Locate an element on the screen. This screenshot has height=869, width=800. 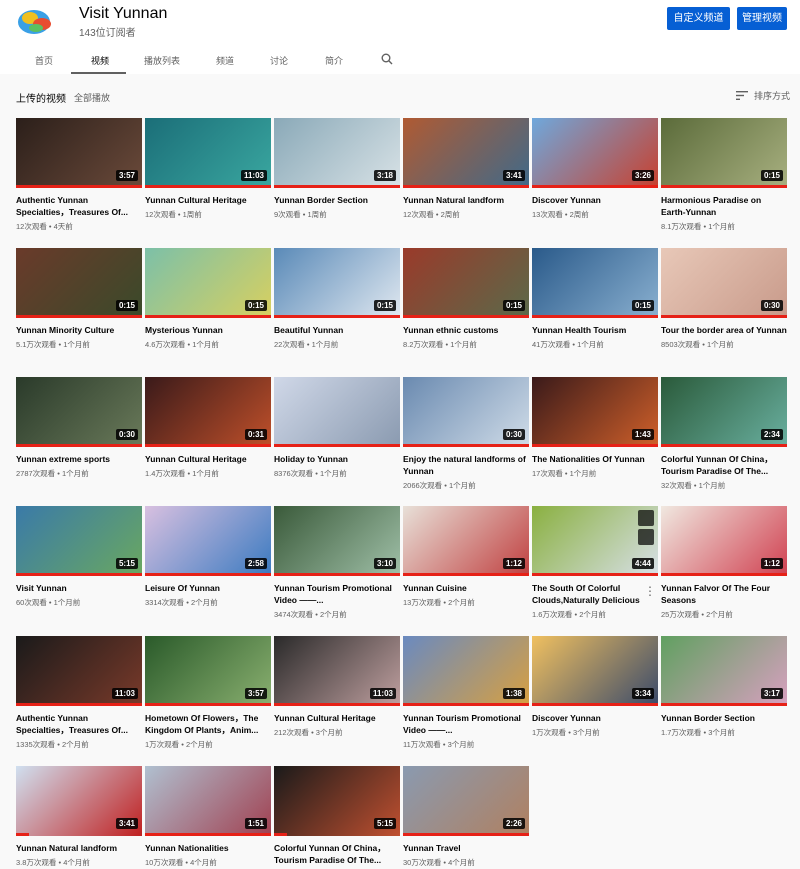
video-card: 1:12 Yunnan Cuisine 13万次观看 • 2个月前 is located at coordinates (466, 557).